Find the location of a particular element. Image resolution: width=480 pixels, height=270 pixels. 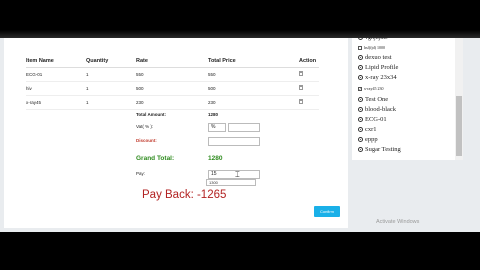

item-rate: 500 is located at coordinates (172, 88).